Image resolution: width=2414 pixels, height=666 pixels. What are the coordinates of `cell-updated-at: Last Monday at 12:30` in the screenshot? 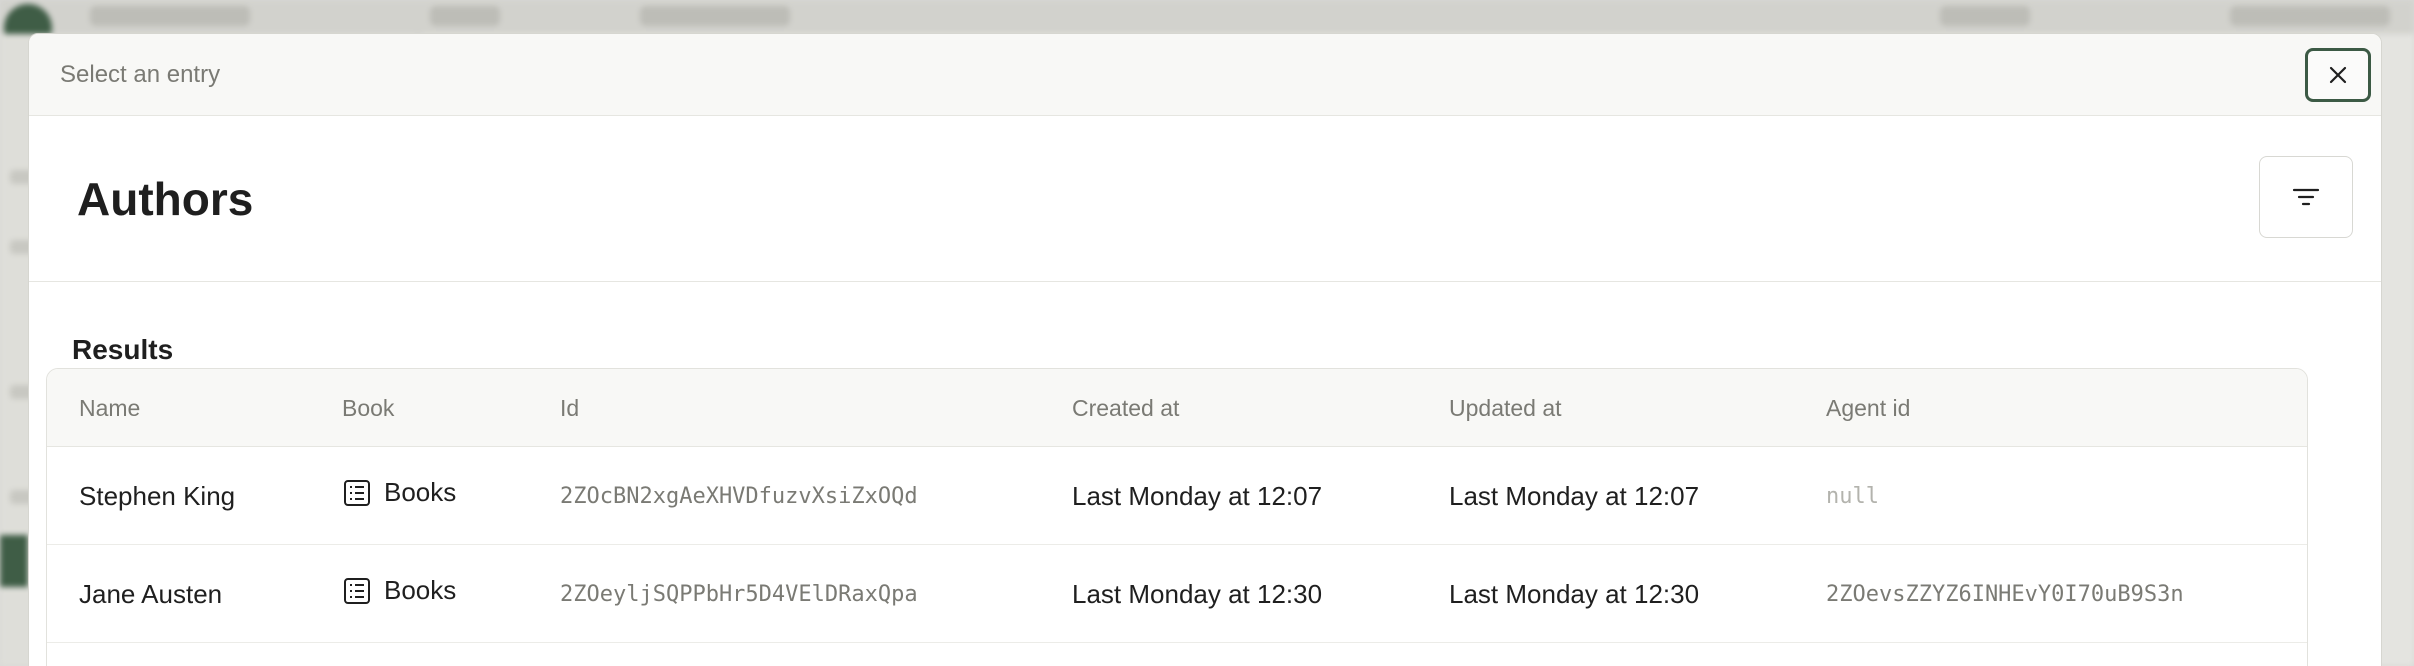 It's located at (1574, 594).